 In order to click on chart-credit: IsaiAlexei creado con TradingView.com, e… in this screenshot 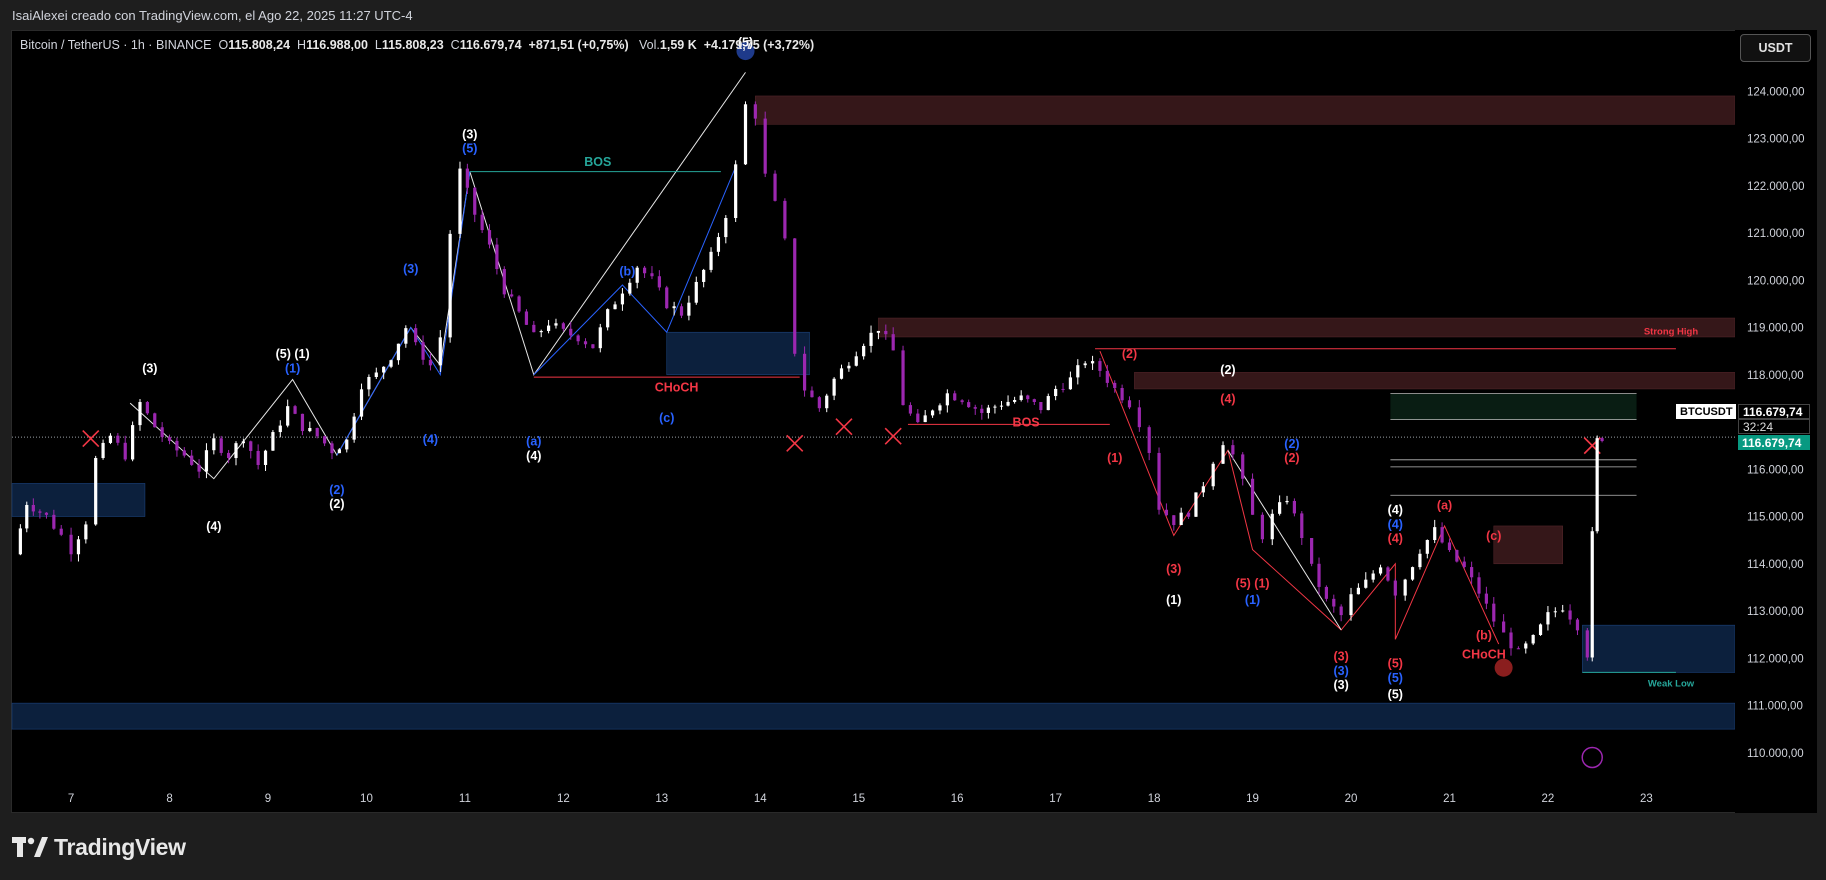, I will do `click(212, 15)`.